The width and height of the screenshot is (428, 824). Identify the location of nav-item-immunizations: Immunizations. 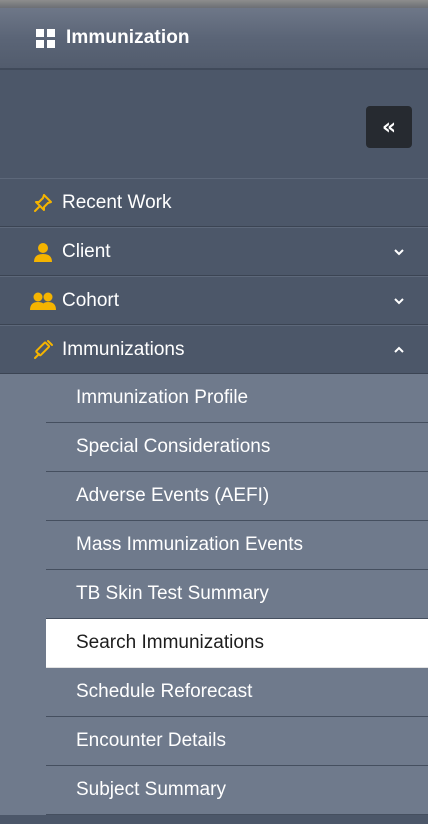
(214, 349).